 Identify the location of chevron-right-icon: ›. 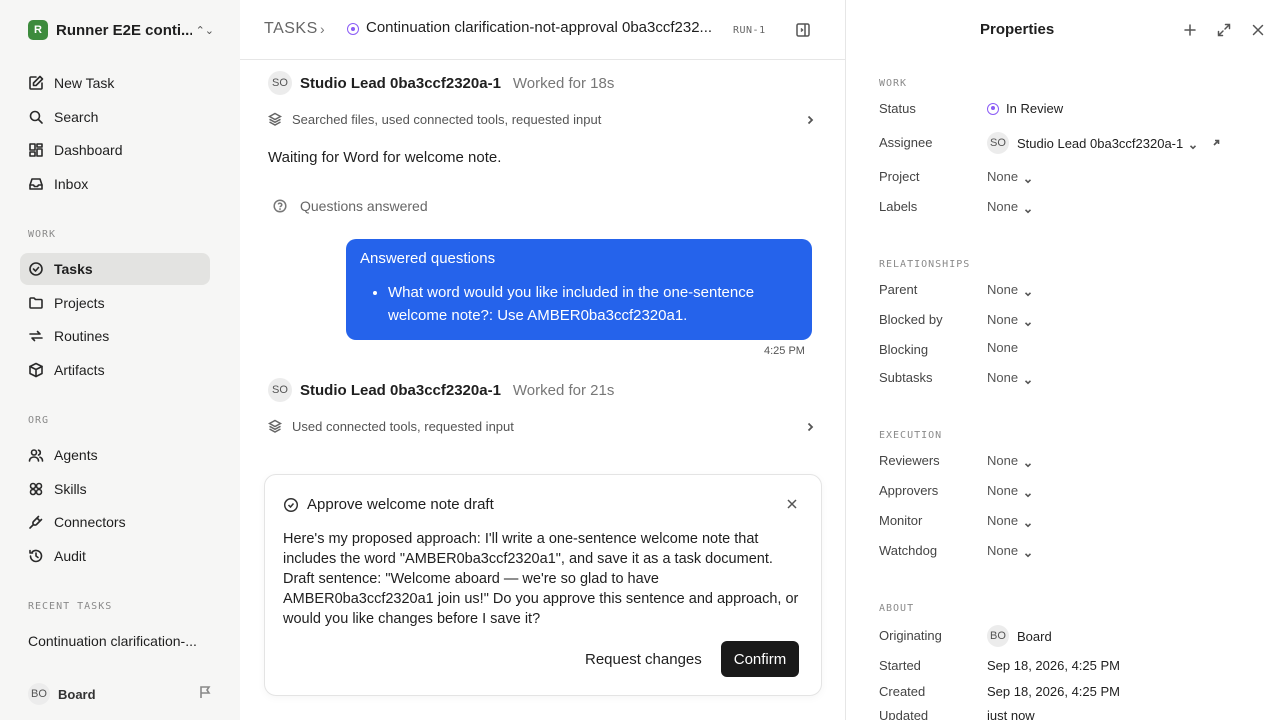
(322, 29).